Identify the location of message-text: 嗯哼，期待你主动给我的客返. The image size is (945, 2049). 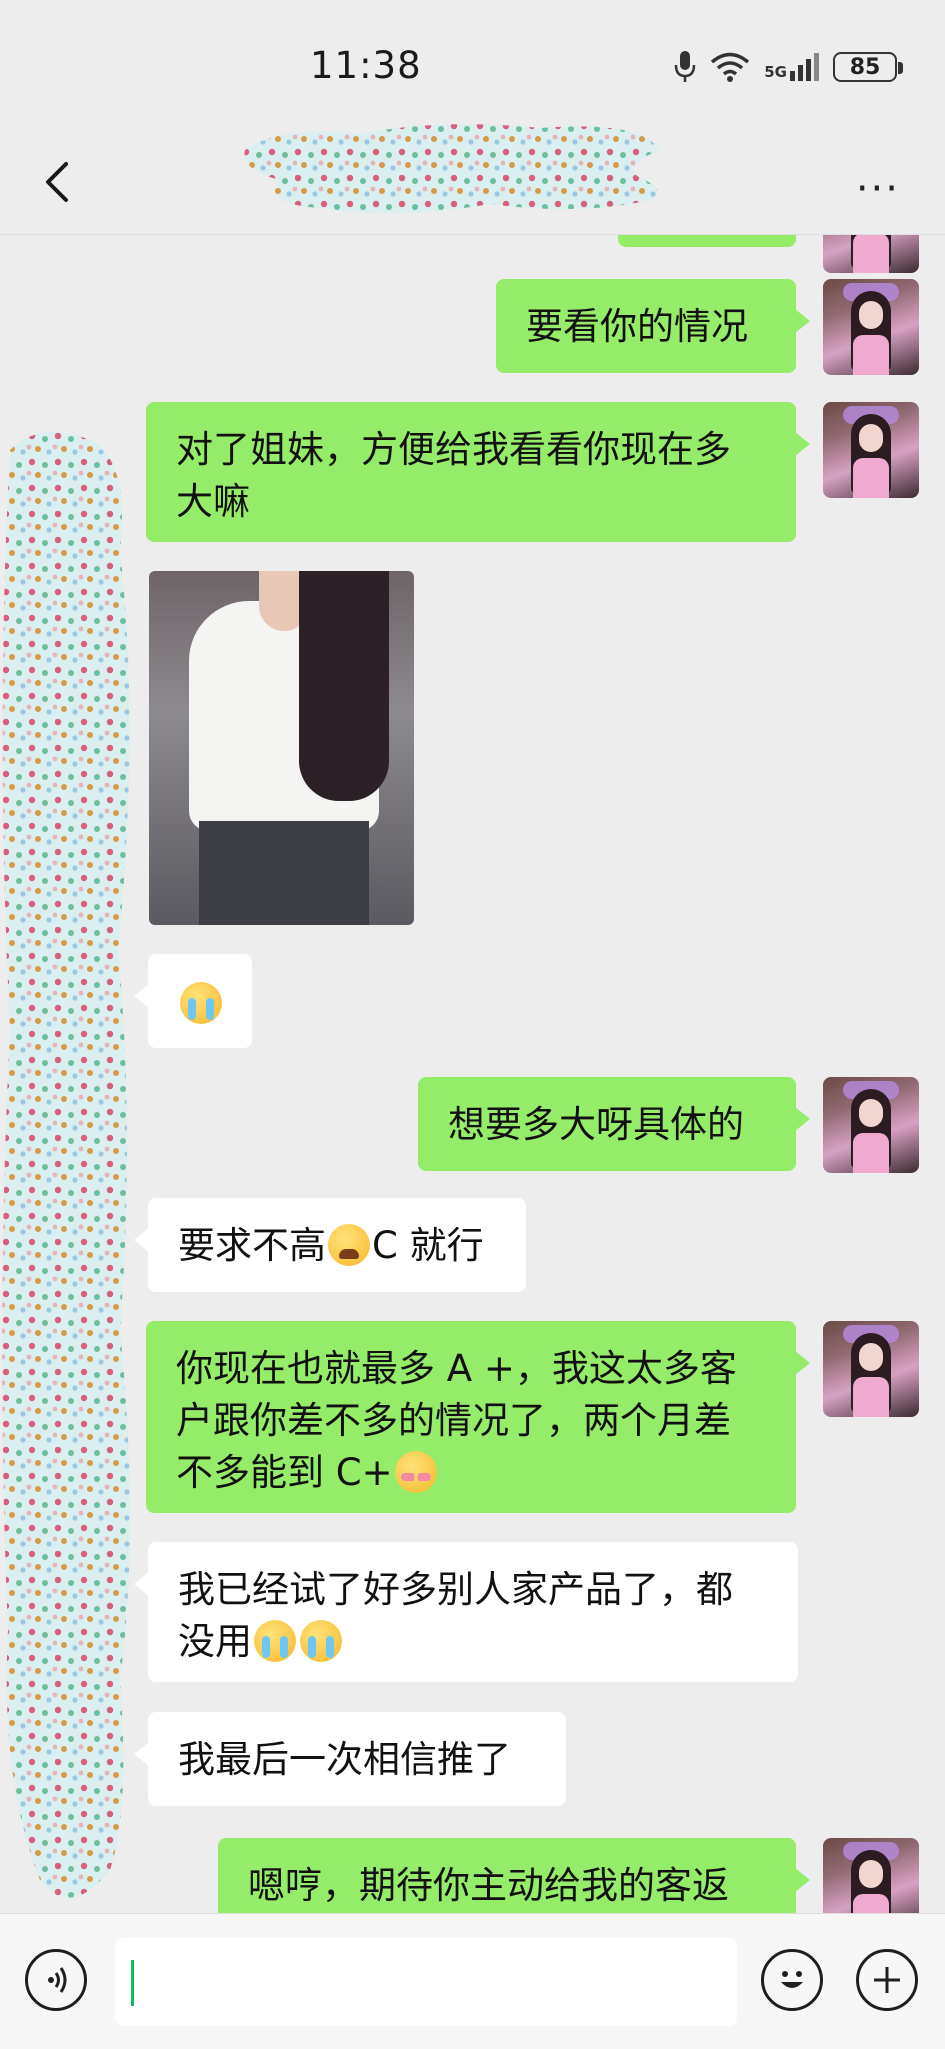
(488, 1885).